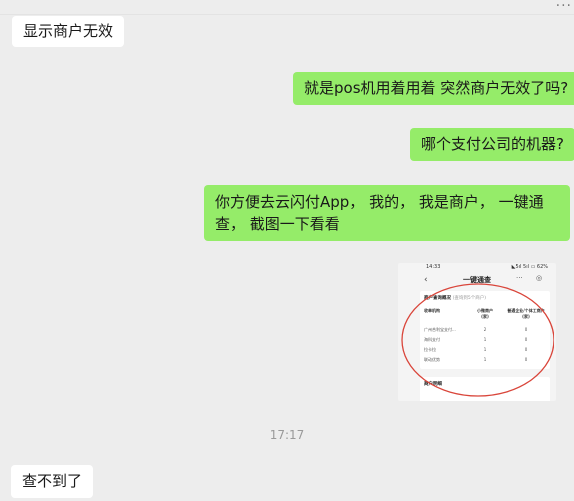 The width and height of the screenshot is (574, 501). Describe the element at coordinates (433, 88) in the screenshot. I see `outgoing-message-bubble: 就是pos机用着用着 突然商户无效了吗?` at that location.